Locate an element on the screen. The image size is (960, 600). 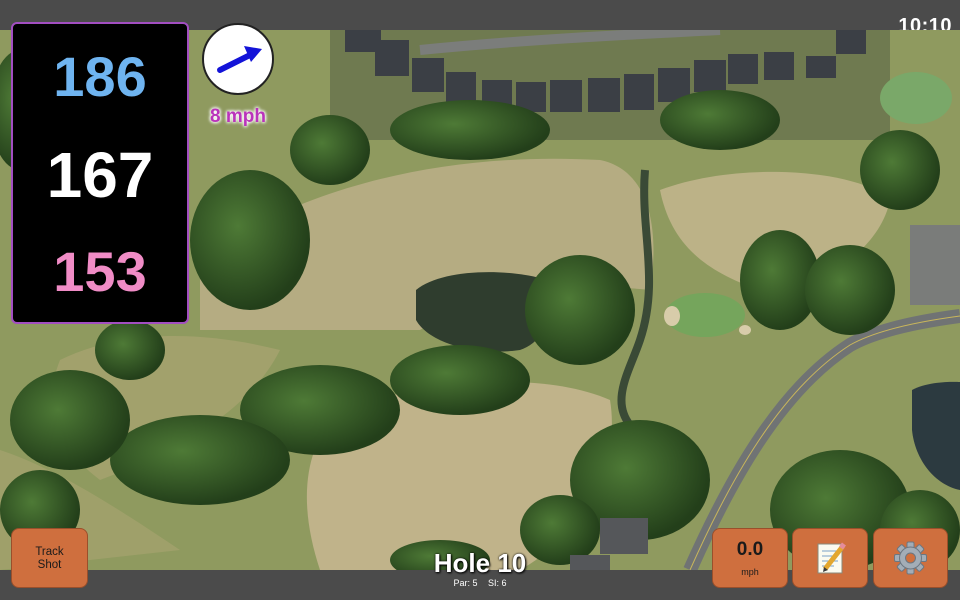
wind-speed-label: 8 mph is located at coordinates (238, 116).